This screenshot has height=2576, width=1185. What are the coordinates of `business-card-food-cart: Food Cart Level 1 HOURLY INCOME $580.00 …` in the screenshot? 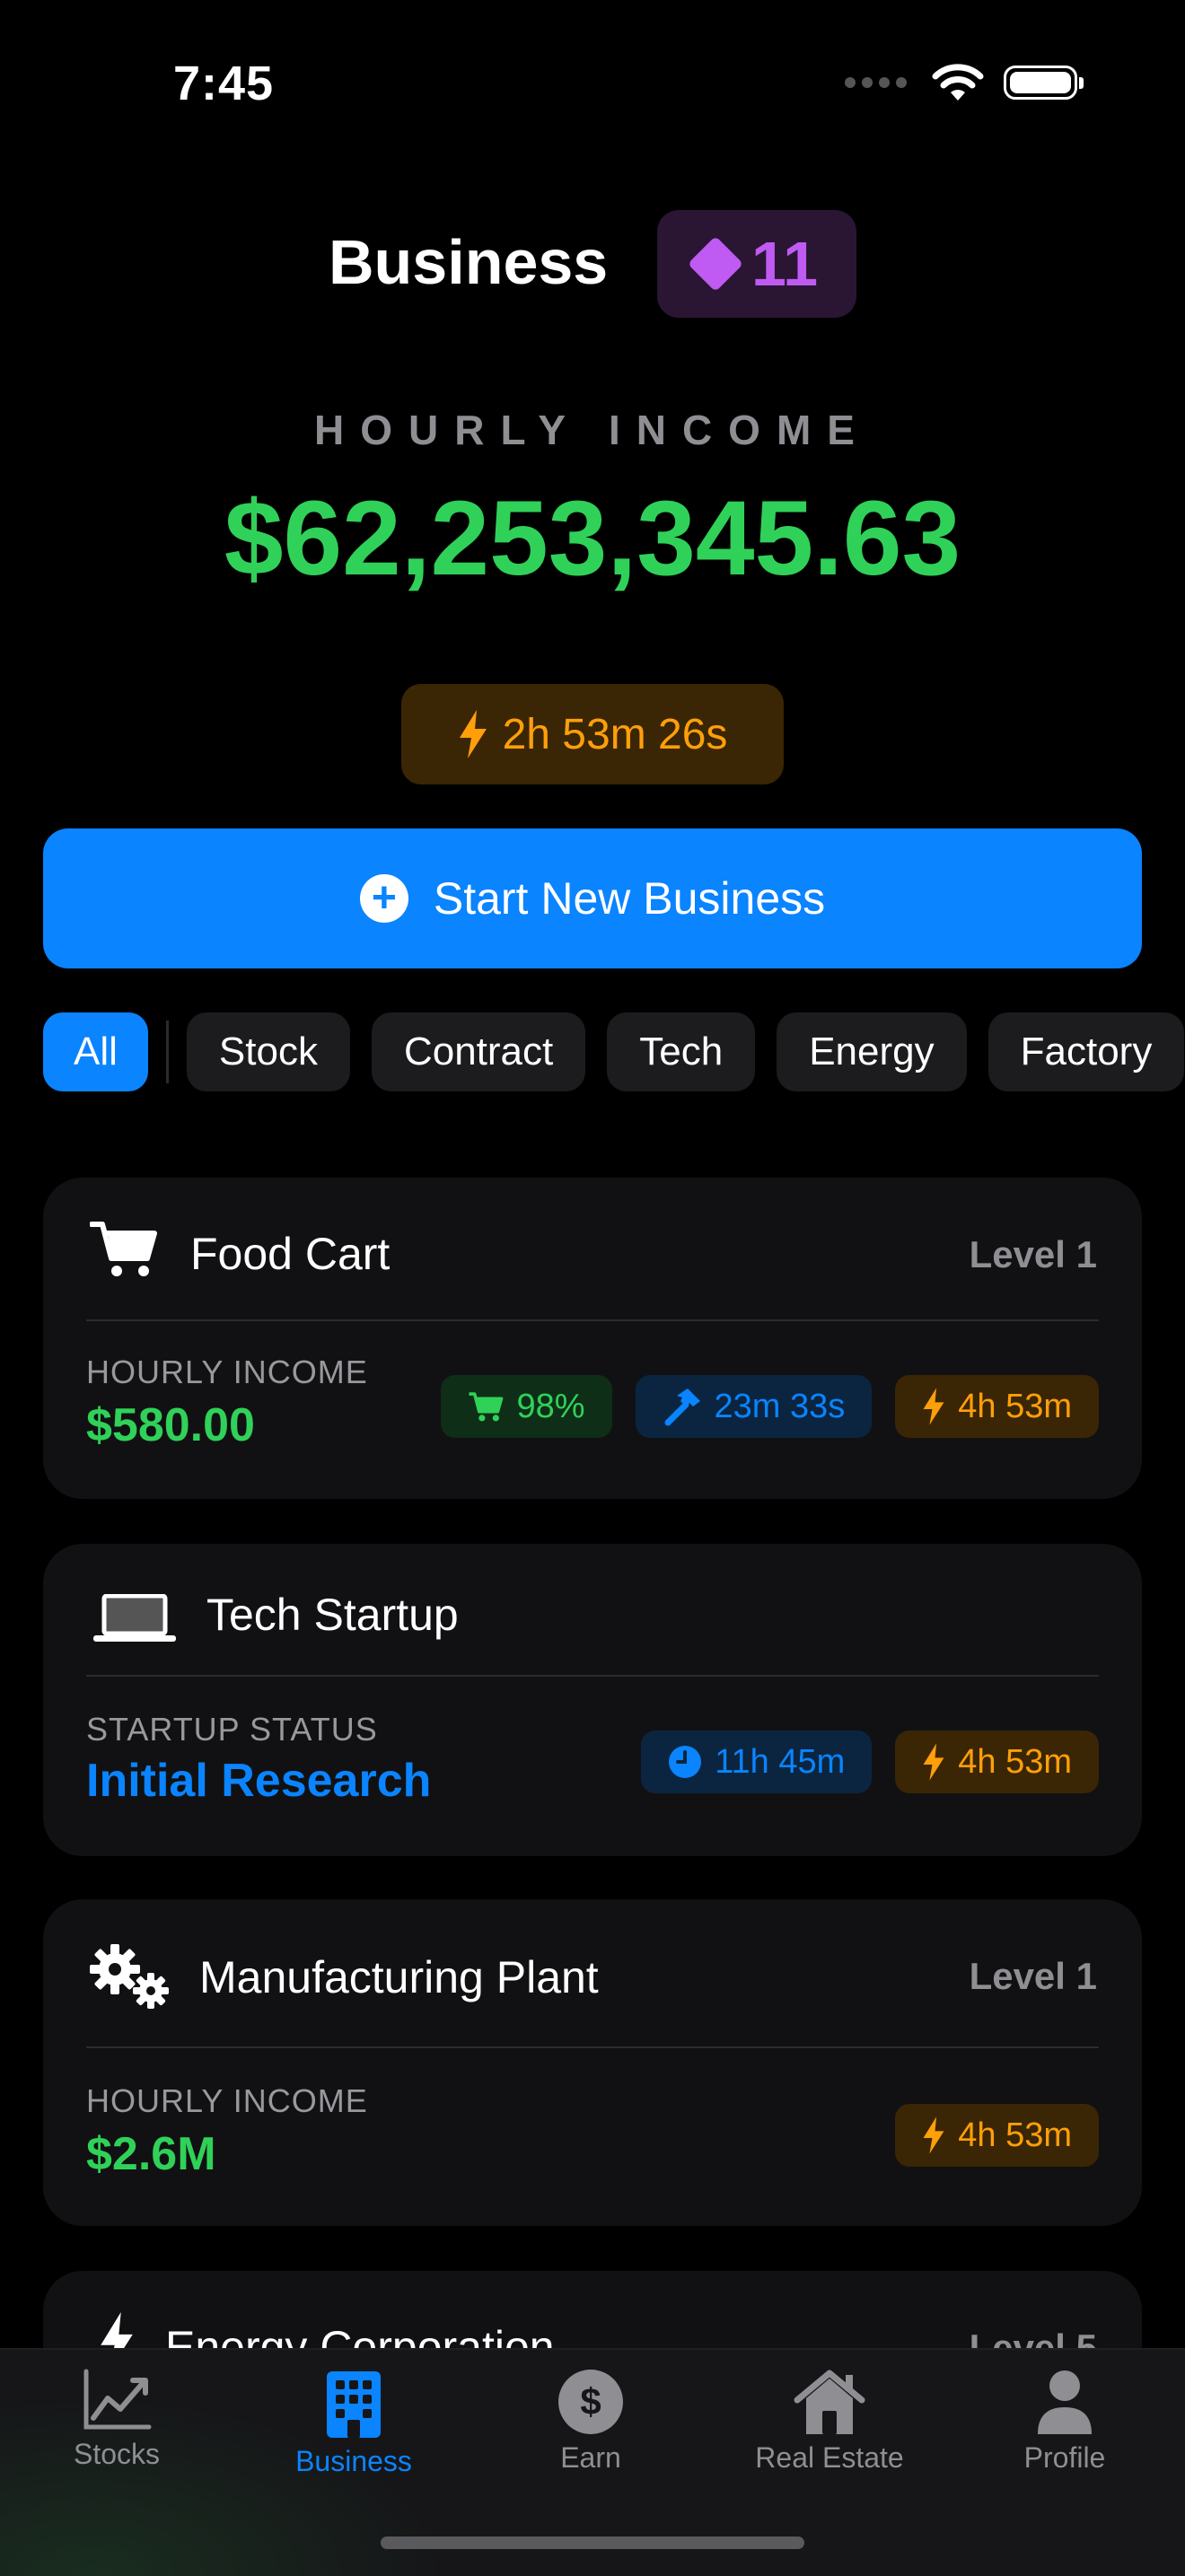 It's located at (592, 1338).